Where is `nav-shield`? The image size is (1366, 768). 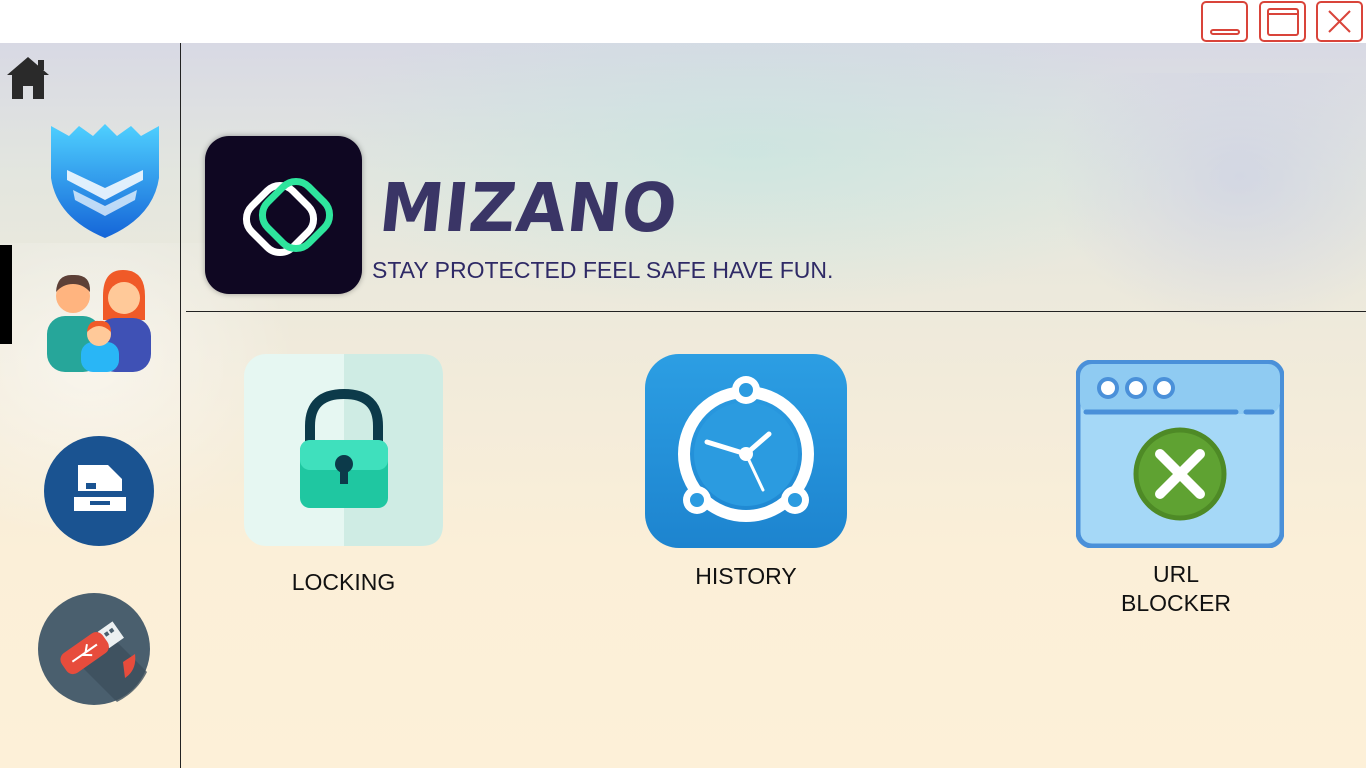
nav-shield is located at coordinates (105, 183).